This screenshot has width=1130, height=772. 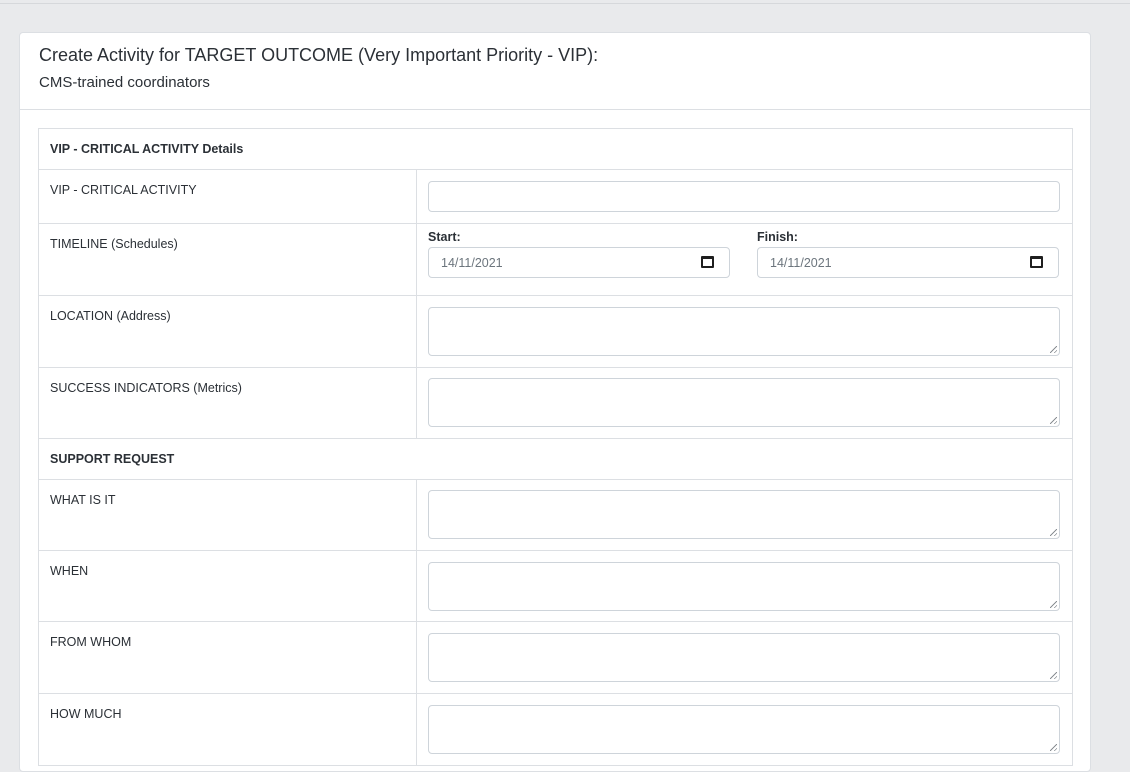 I want to click on finish-date-group: Finish: 14/11/2021, so click(x=908, y=254).